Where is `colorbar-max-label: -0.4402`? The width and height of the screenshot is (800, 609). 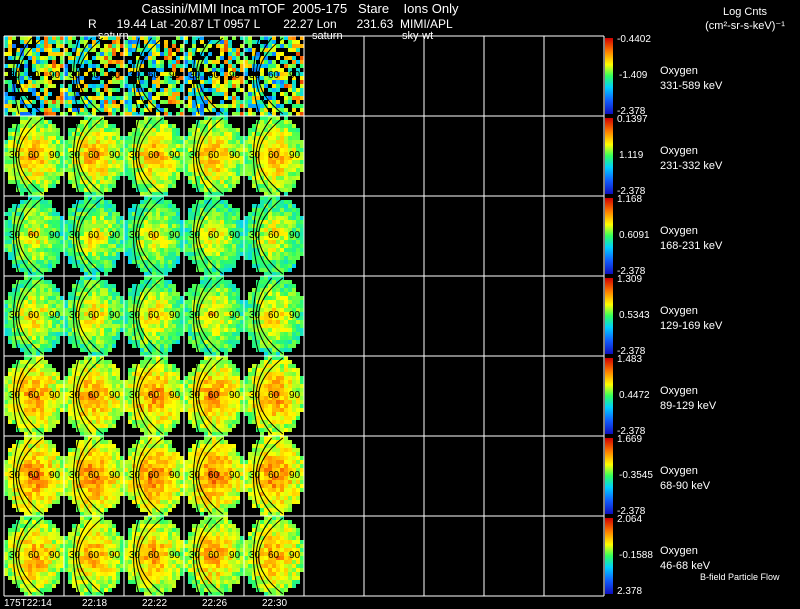 colorbar-max-label: -0.4402 is located at coordinates (634, 39).